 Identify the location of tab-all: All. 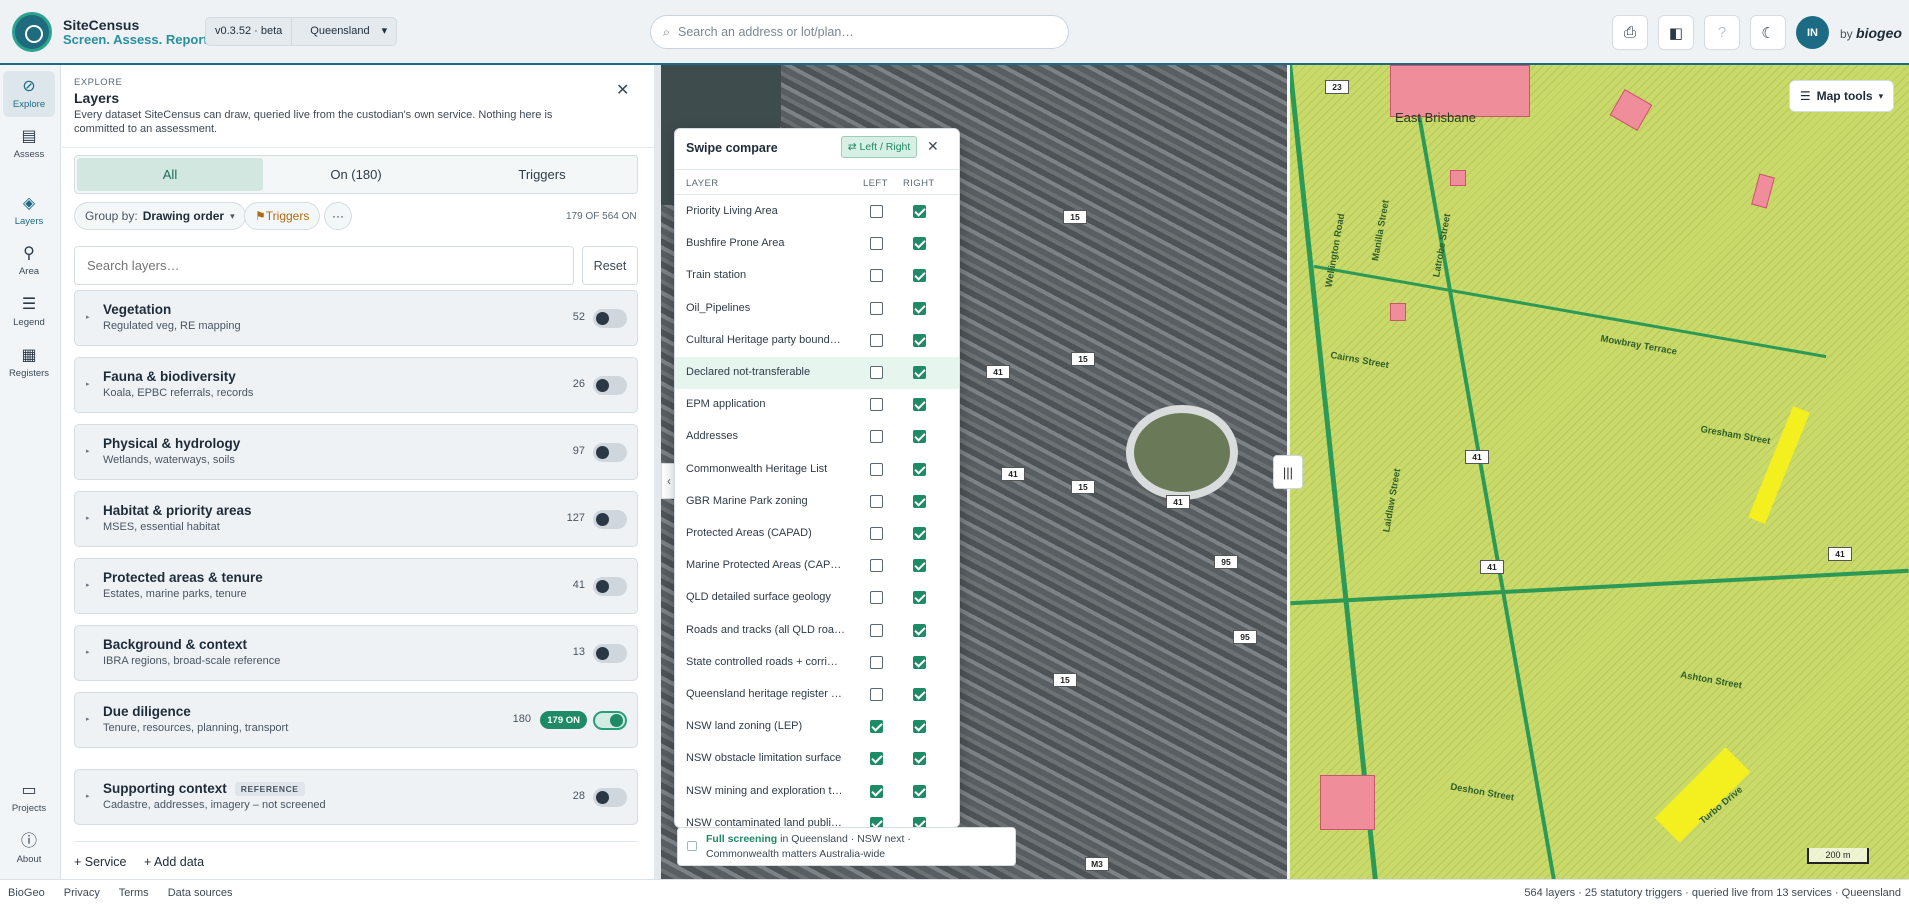
(170, 174).